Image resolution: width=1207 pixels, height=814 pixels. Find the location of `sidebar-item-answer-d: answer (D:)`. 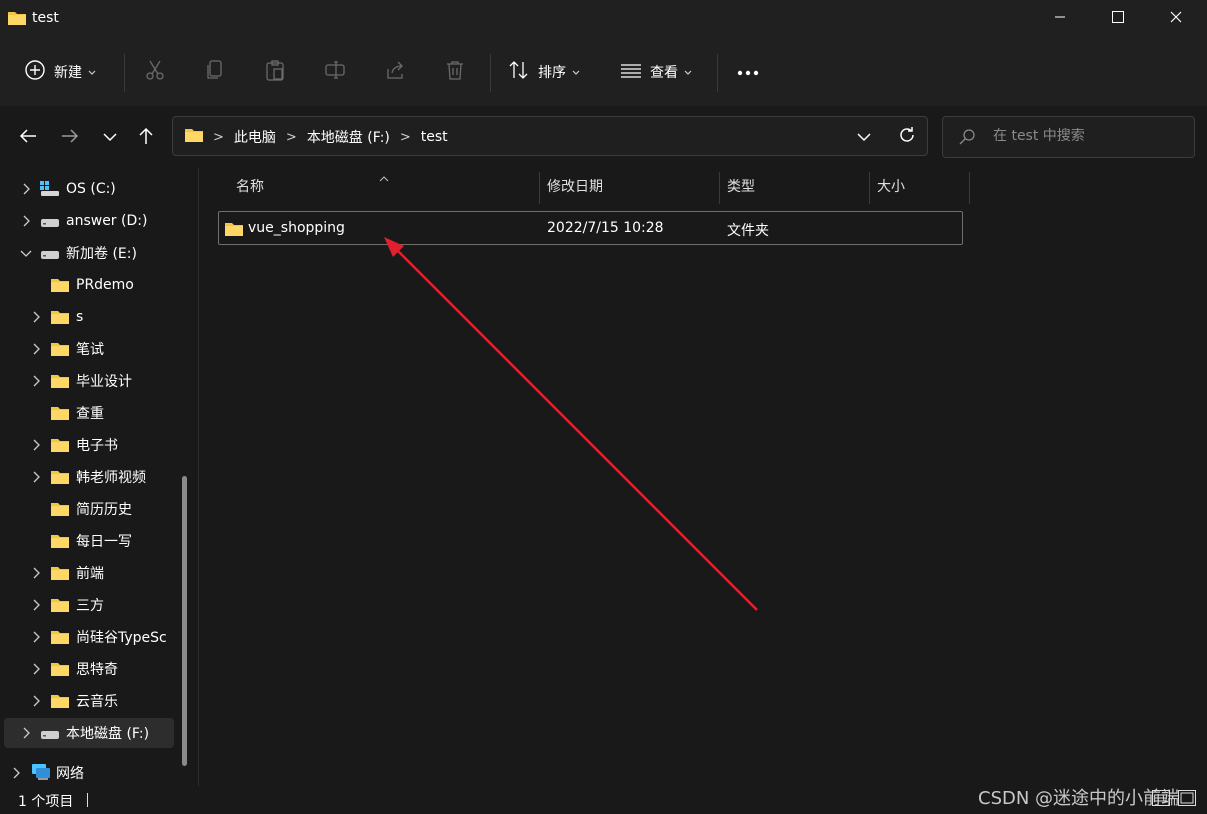

sidebar-item-answer-d: answer (D:) is located at coordinates (89, 221).